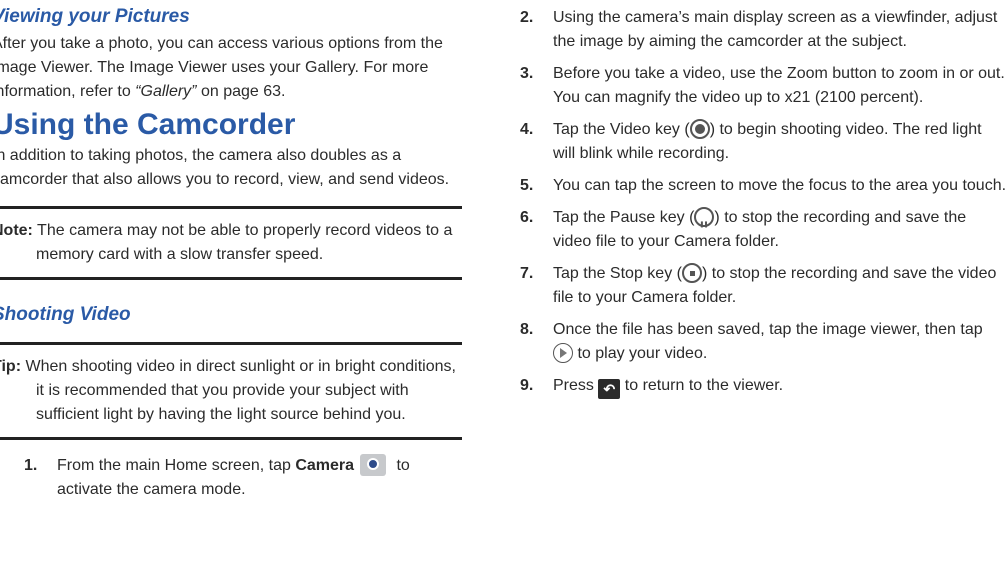 This screenshot has height=576, width=1007. Describe the element at coordinates (652, 388) in the screenshot. I see `step-9: 9. Press ↶ to return to the viewer.` at that location.